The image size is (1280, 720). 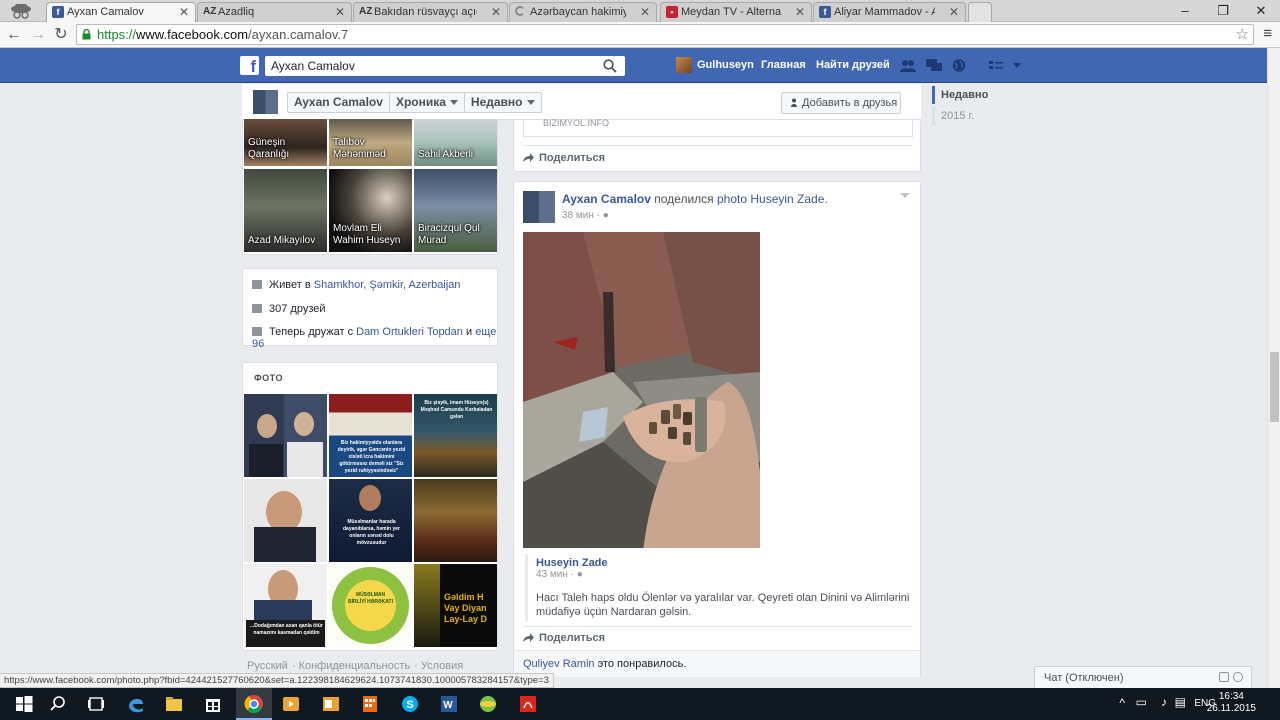 What do you see at coordinates (1223, 11) in the screenshot?
I see `maximize-icon: ❐` at bounding box center [1223, 11].